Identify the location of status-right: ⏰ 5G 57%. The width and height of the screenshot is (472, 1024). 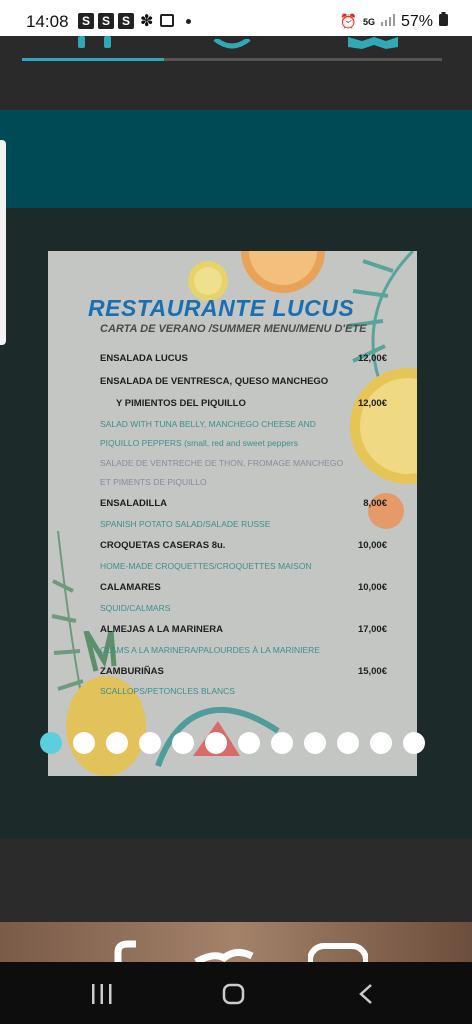
(394, 21).